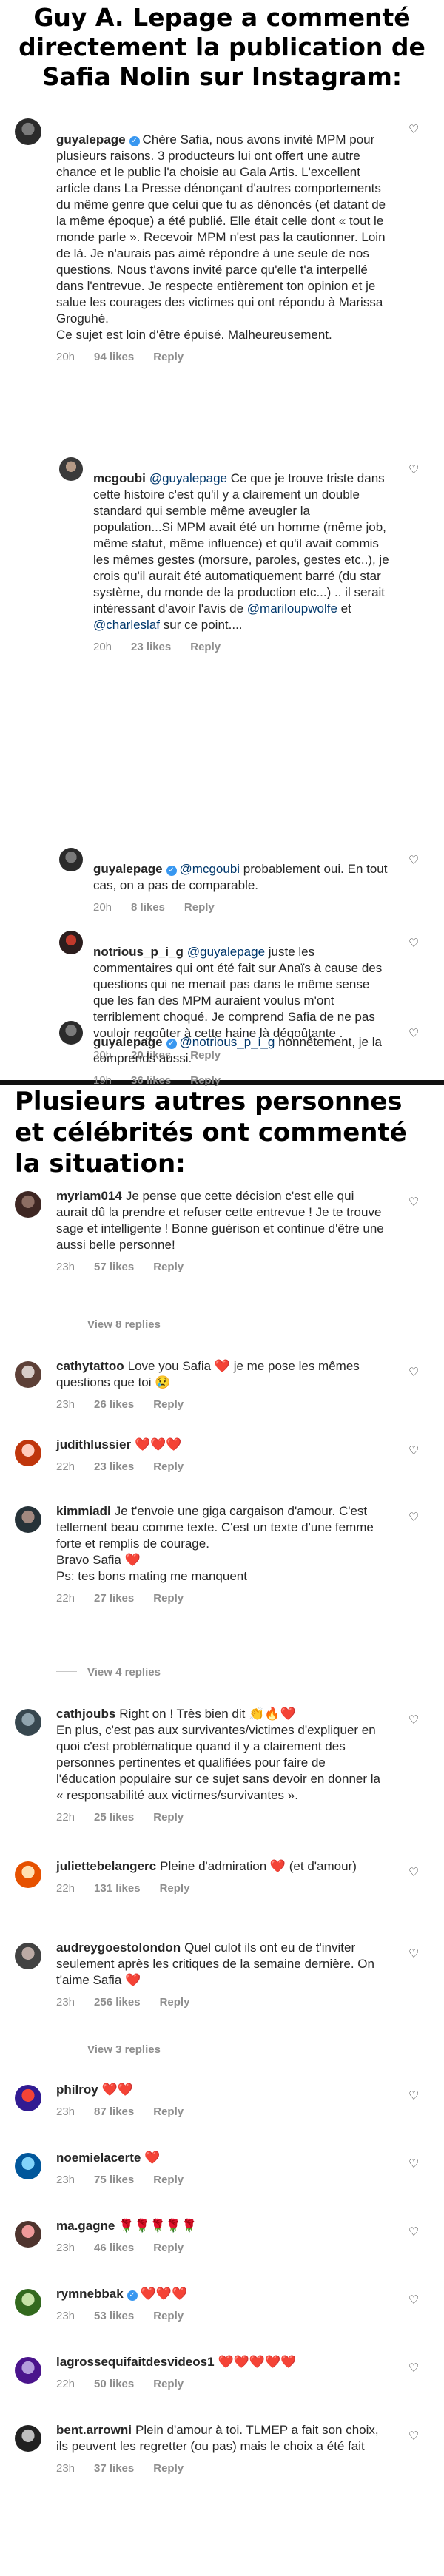  I want to click on comment-likes: 75 likes, so click(114, 2180).